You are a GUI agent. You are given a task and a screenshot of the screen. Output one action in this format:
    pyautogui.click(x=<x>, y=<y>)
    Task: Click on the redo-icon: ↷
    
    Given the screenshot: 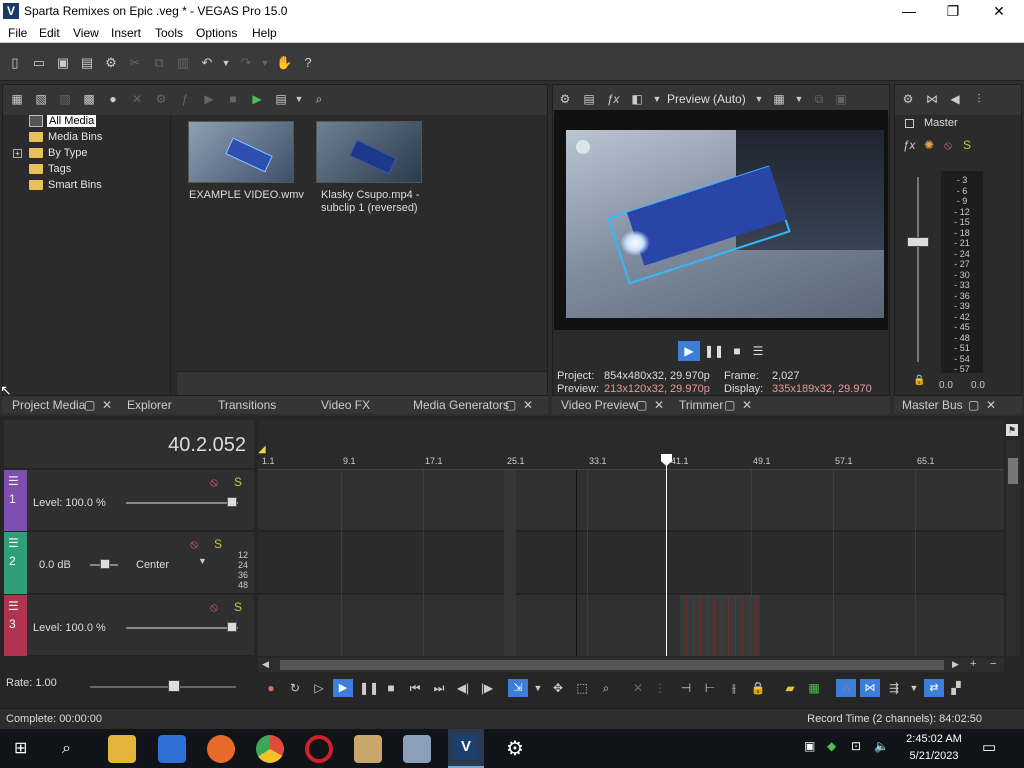 What is the action you would take?
    pyautogui.click(x=246, y=63)
    